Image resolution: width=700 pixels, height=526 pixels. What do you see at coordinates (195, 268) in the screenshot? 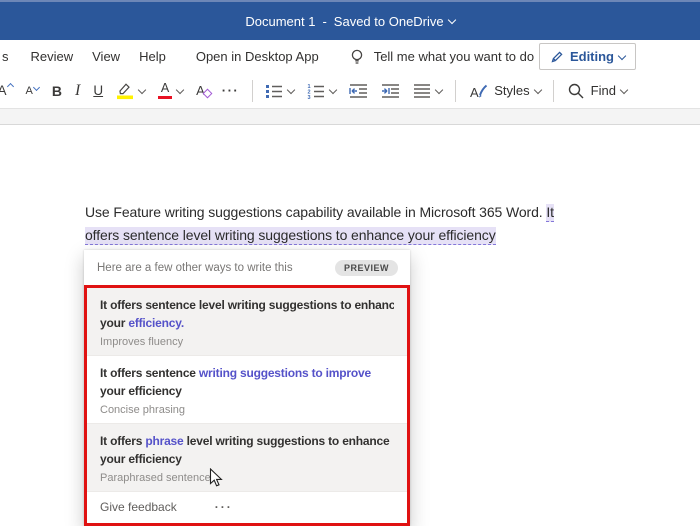
I see `popup-header-text: Here are a few other ways to write this` at bounding box center [195, 268].